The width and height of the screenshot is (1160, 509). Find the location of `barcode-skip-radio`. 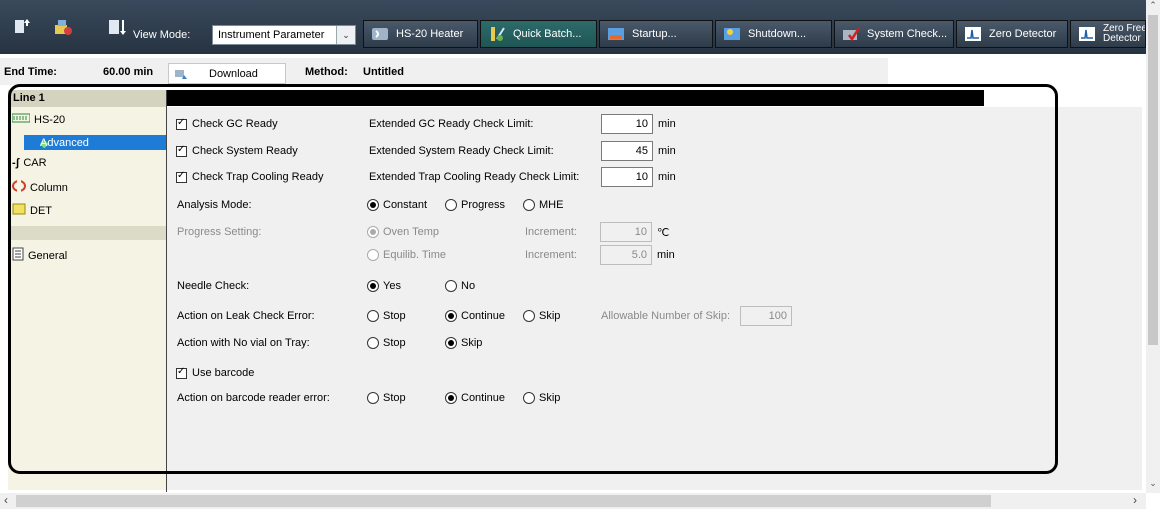

barcode-skip-radio is located at coordinates (529, 398).